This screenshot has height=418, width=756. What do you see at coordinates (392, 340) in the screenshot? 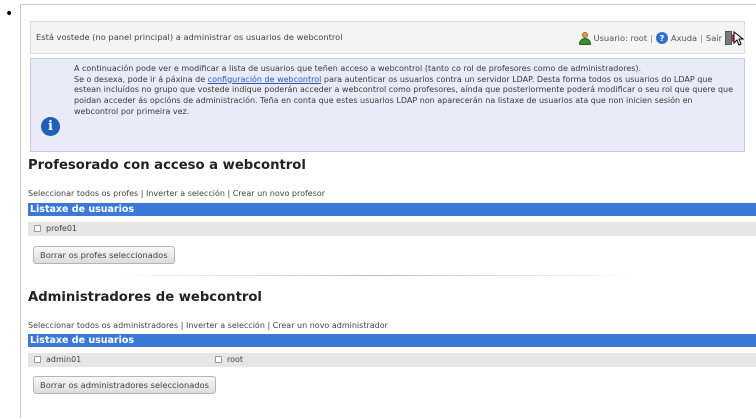
I see `admins-list-header: Listaxe de usuarios` at bounding box center [392, 340].